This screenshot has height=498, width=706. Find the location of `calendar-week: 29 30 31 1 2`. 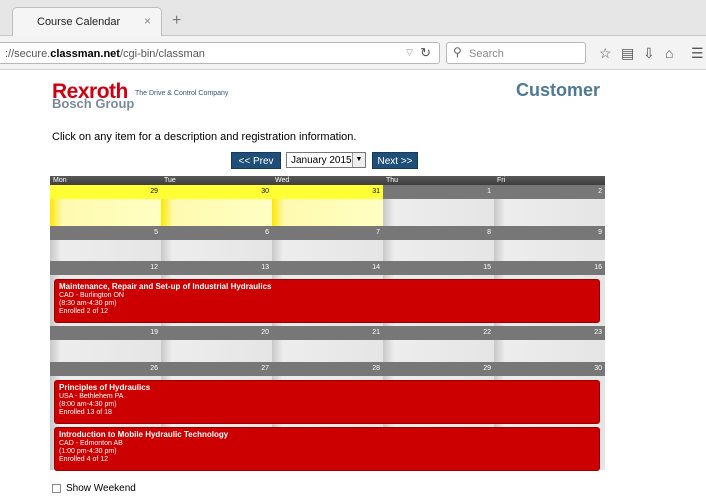

calendar-week: 29 30 31 1 2 is located at coordinates (327, 205).